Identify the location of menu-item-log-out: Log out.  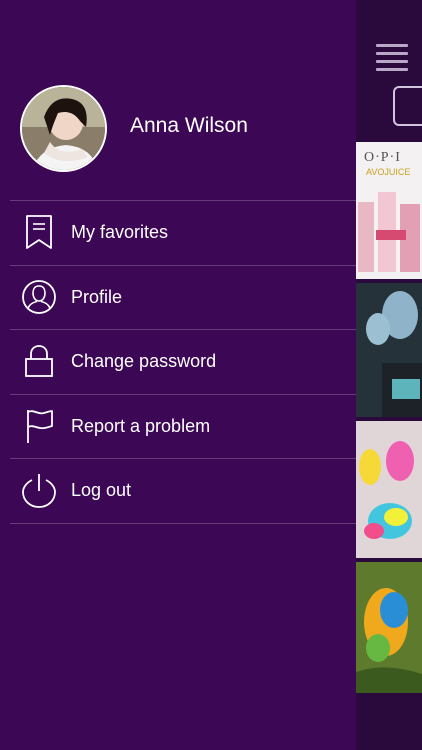
(183, 490).